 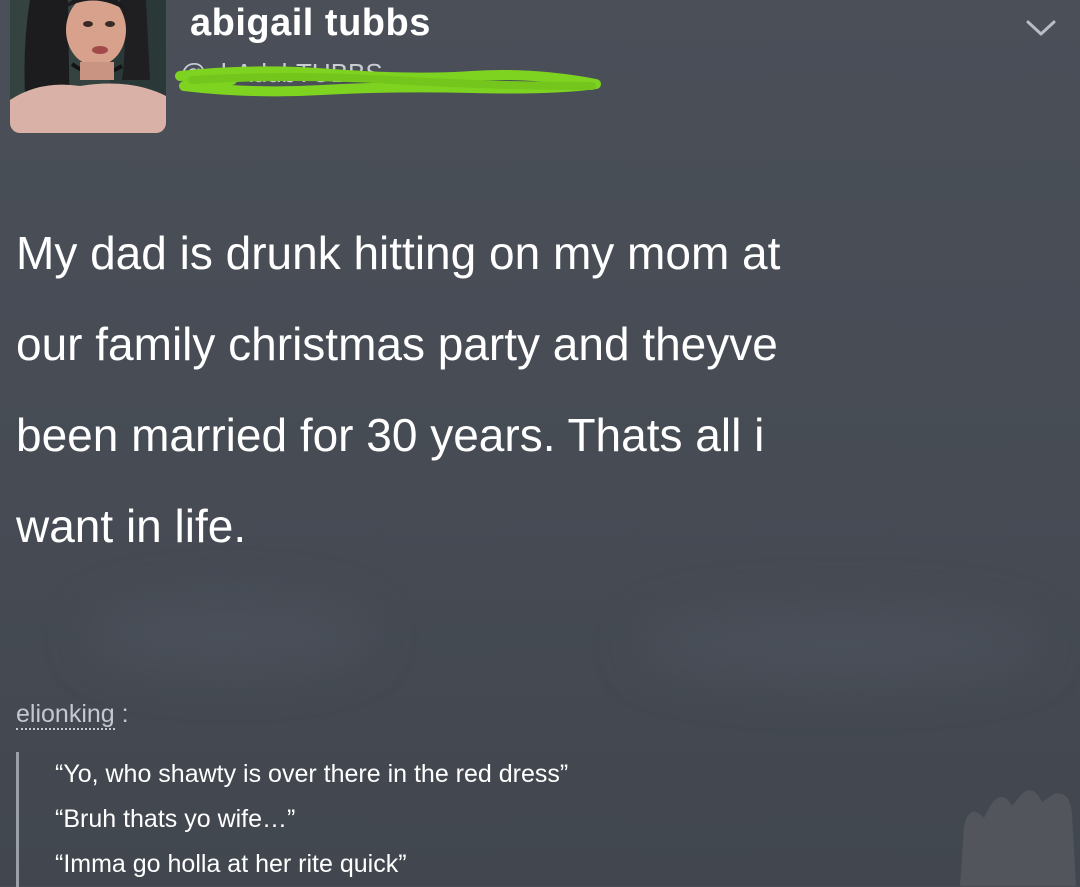 I want to click on chevron-down-icon, so click(x=1041, y=28).